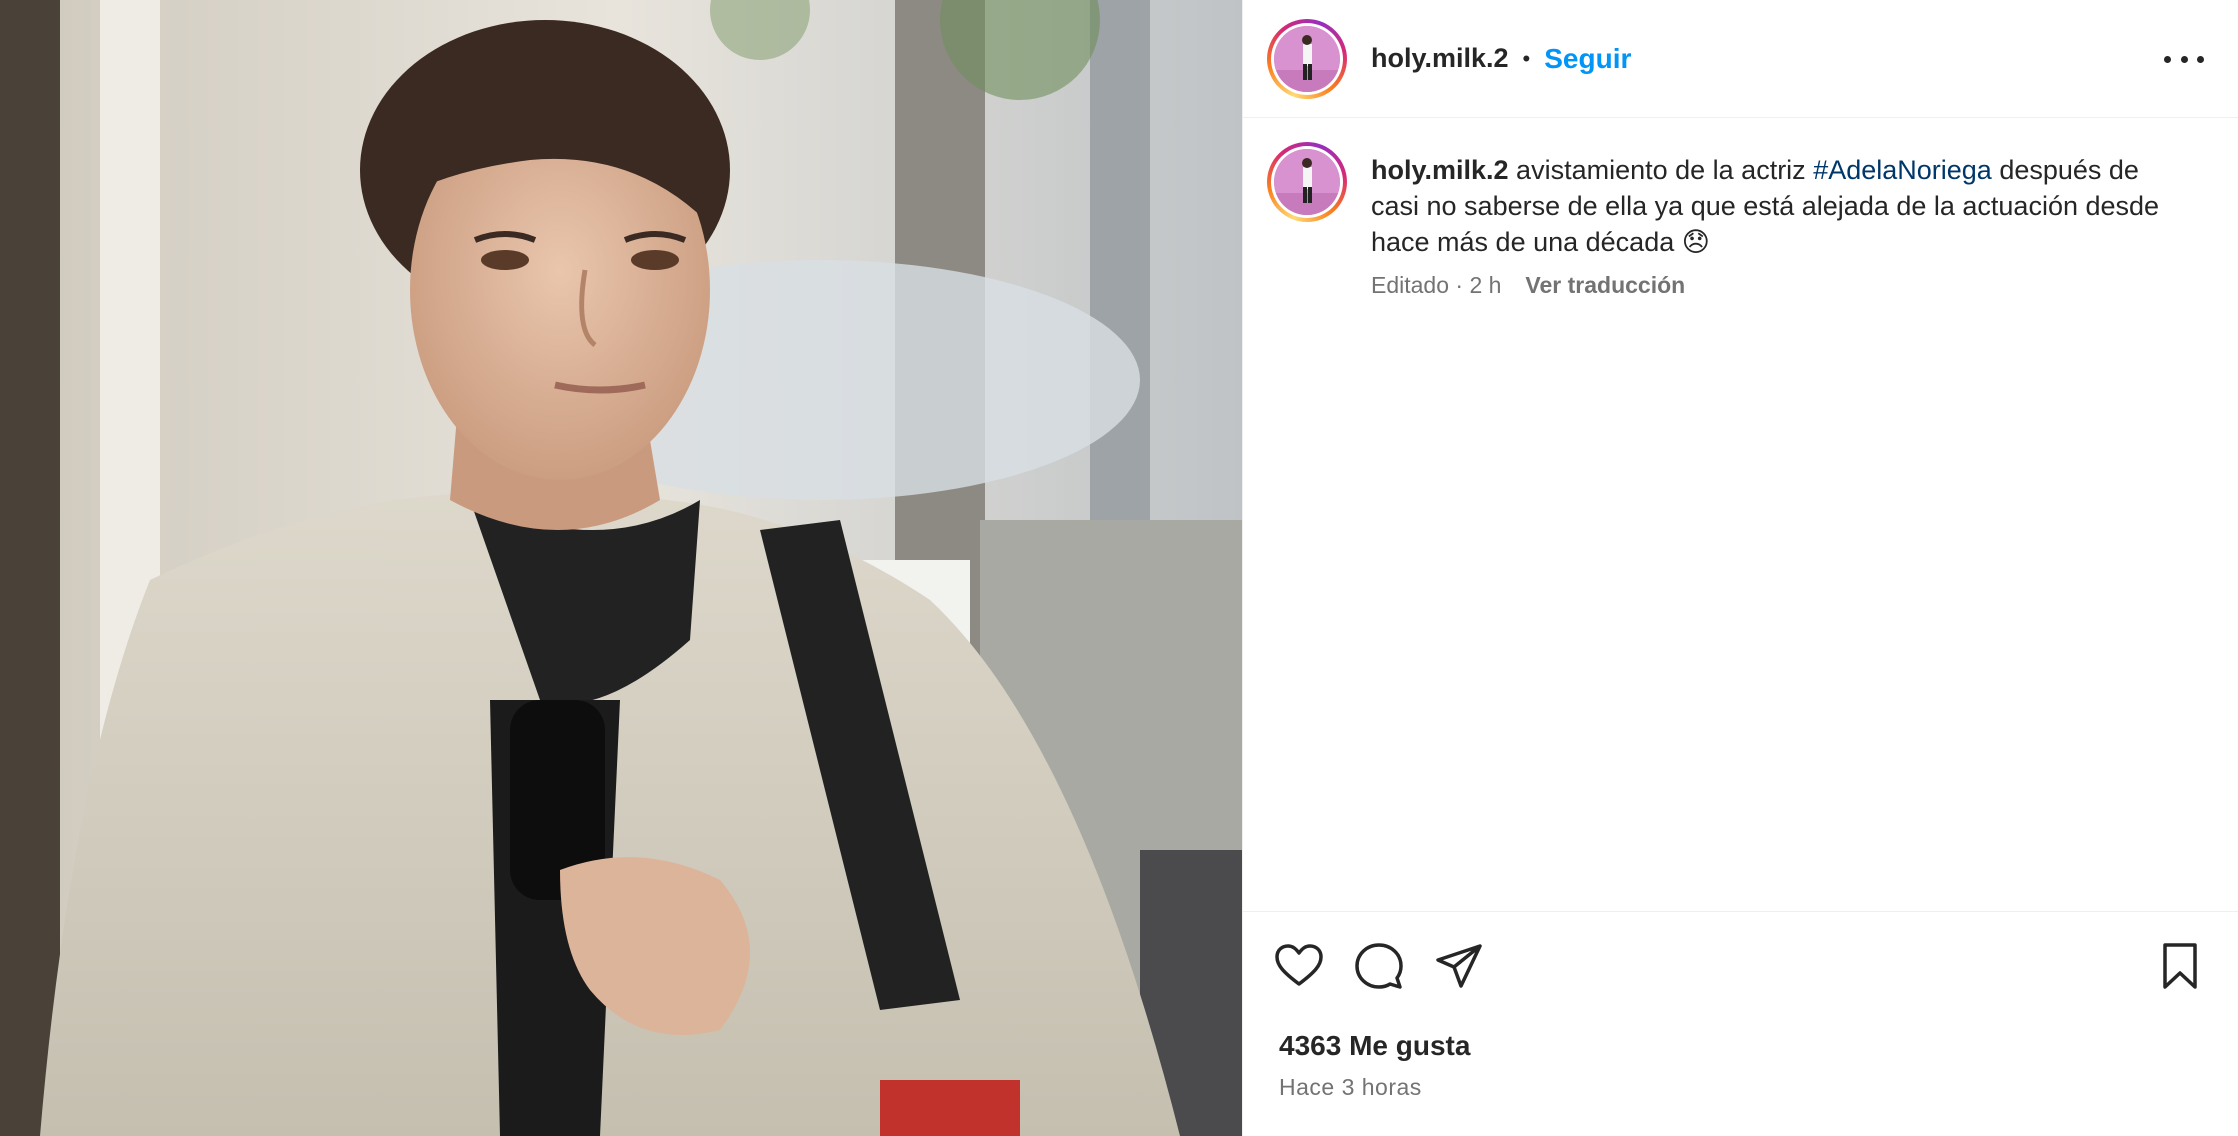 Image resolution: width=2238 pixels, height=1136 pixels. I want to click on post-header: holy.milk.2 • Seguir, so click(1740, 59).